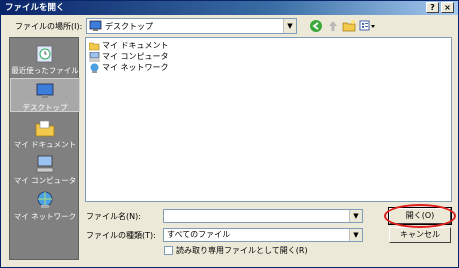 The image size is (459, 268). I want to click on desktop-small-icon, so click(95, 27).